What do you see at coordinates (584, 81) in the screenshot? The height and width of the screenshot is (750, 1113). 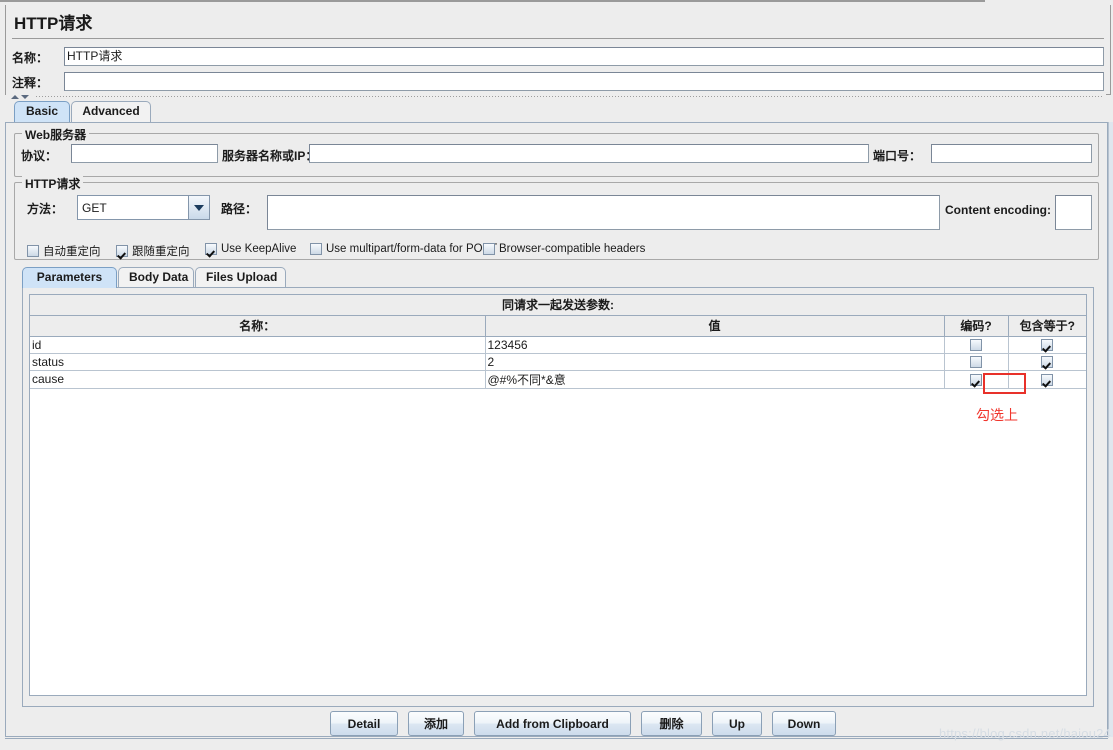 I see `comment-input` at bounding box center [584, 81].